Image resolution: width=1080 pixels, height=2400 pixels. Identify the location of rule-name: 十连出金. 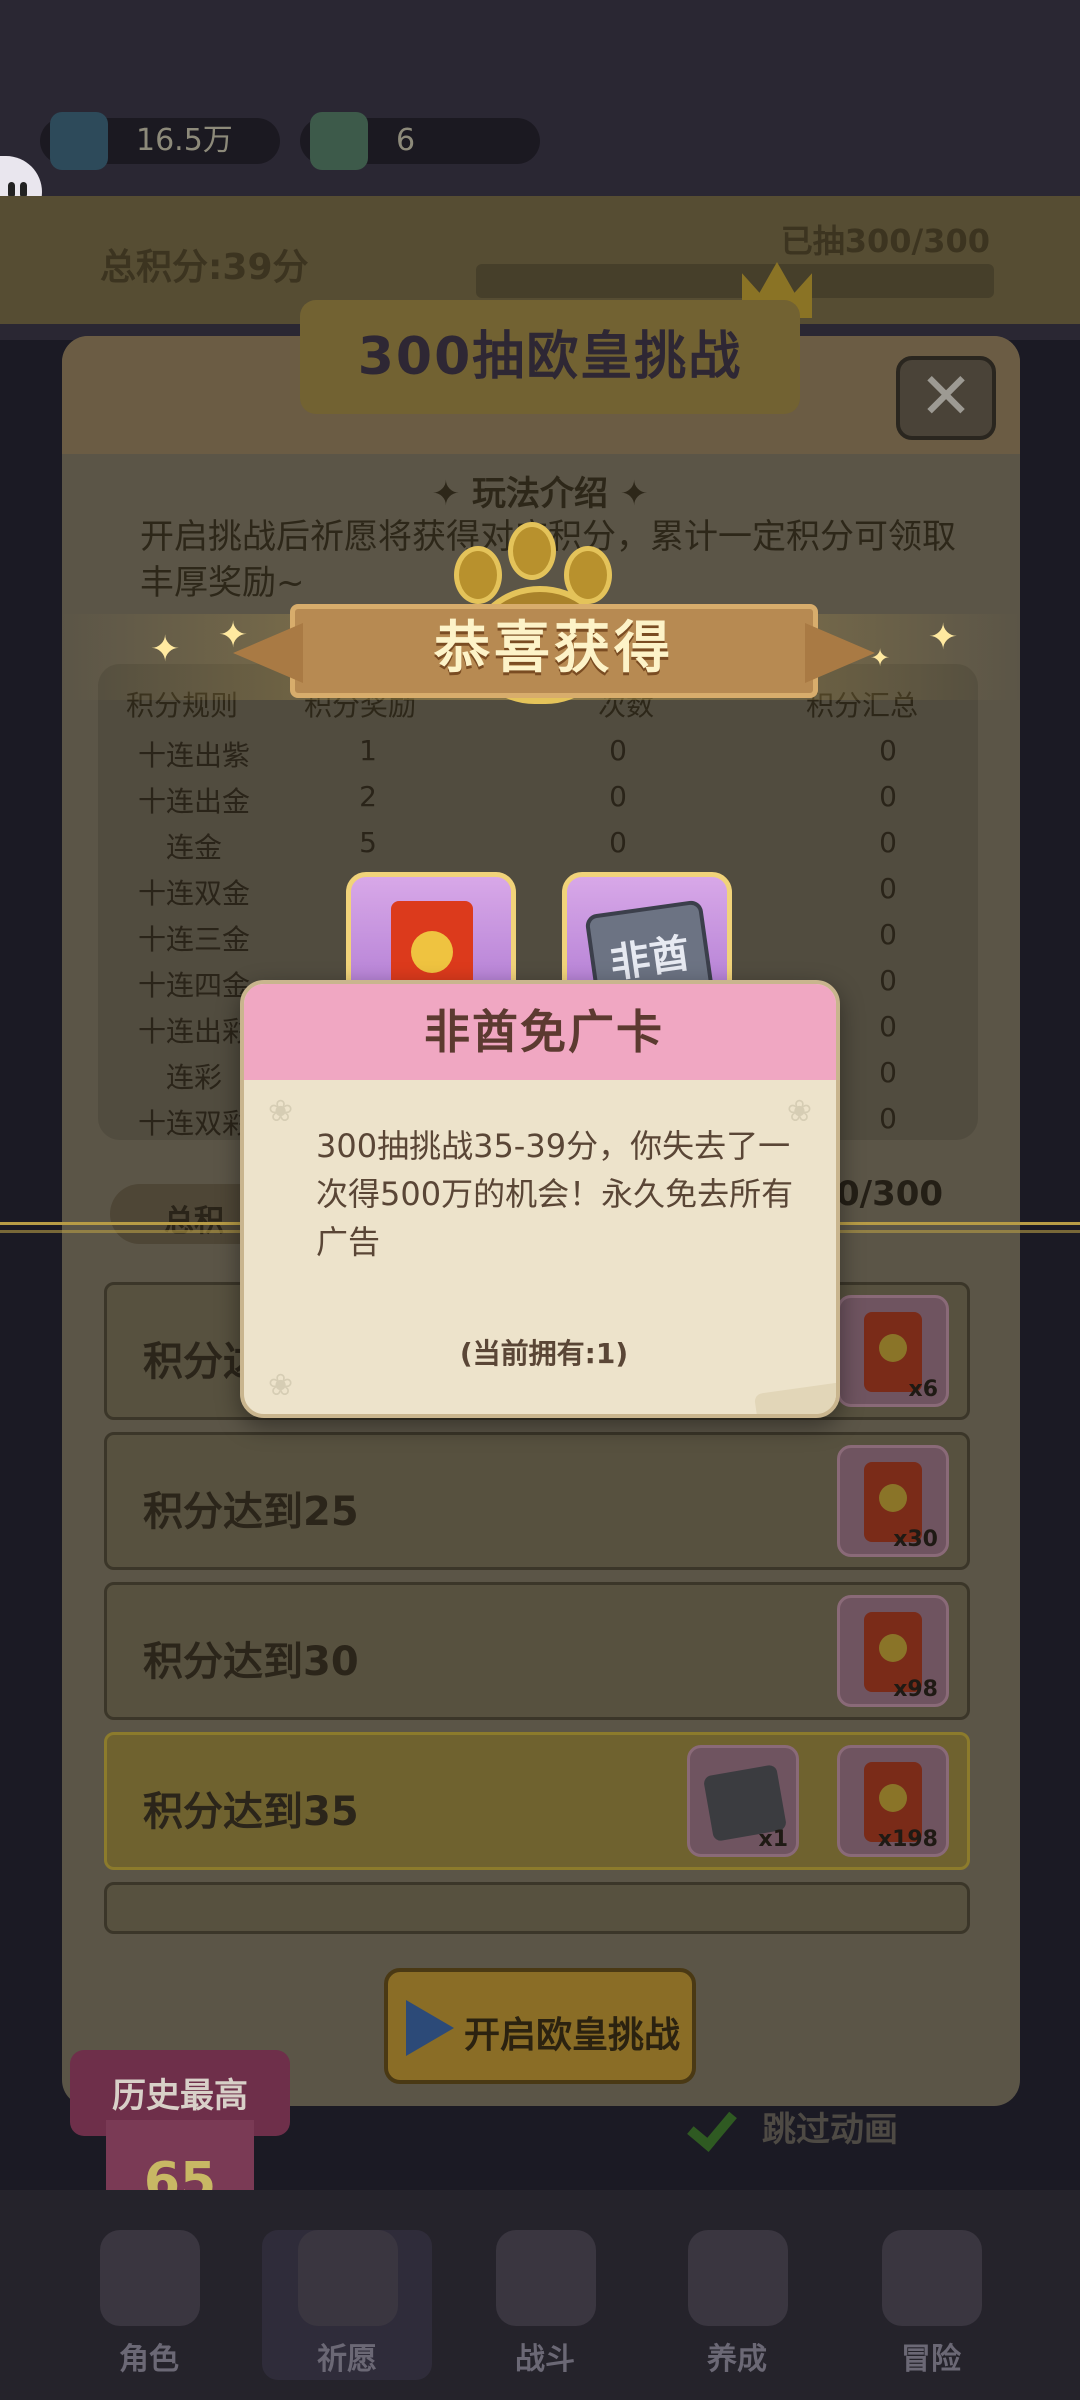
(193, 801).